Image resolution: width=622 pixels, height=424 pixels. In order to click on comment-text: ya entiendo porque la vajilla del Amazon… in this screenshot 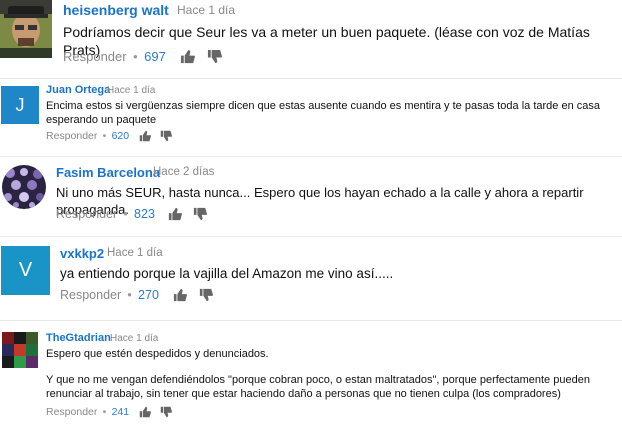, I will do `click(227, 273)`.